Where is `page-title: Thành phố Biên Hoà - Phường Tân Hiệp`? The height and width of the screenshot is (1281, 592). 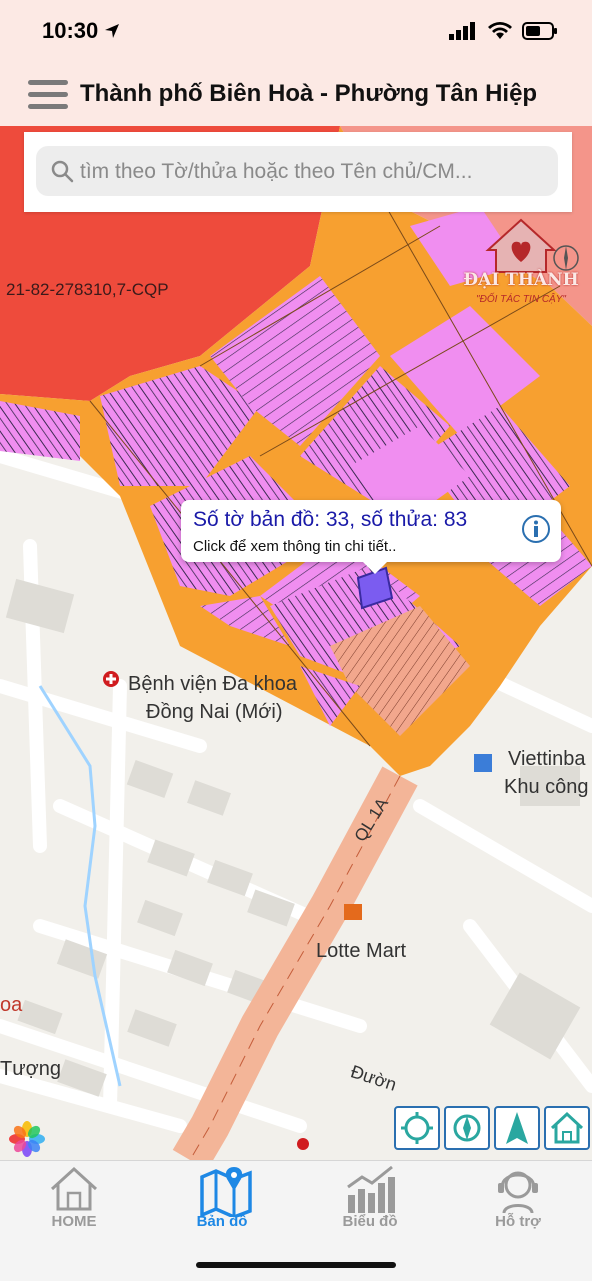
page-title: Thành phố Biên Hoà - Phường Tân Hiệp is located at coordinates (309, 93).